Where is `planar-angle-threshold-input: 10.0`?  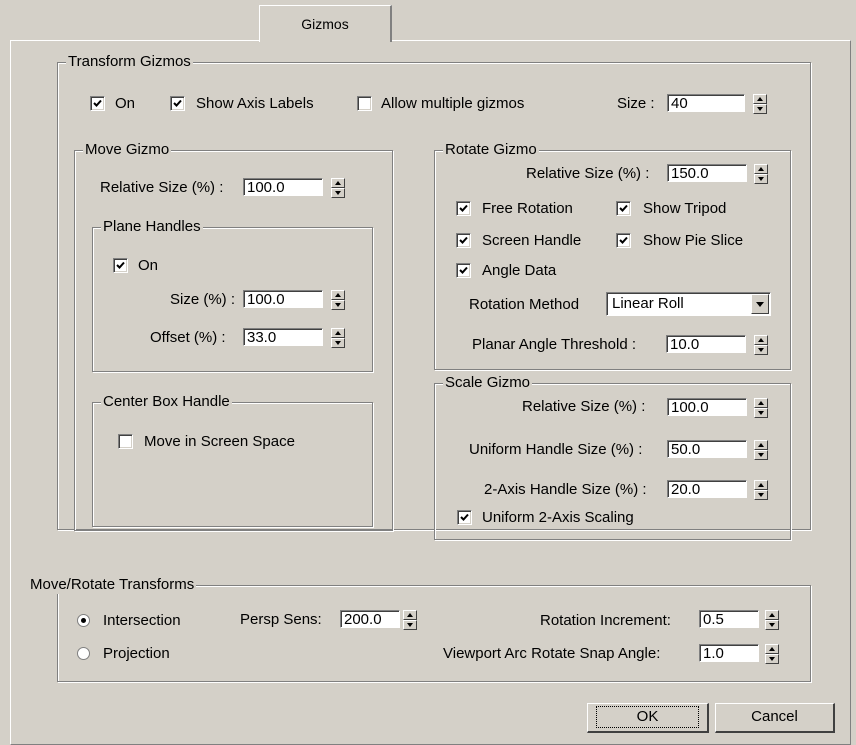
planar-angle-threshold-input: 10.0 is located at coordinates (706, 344).